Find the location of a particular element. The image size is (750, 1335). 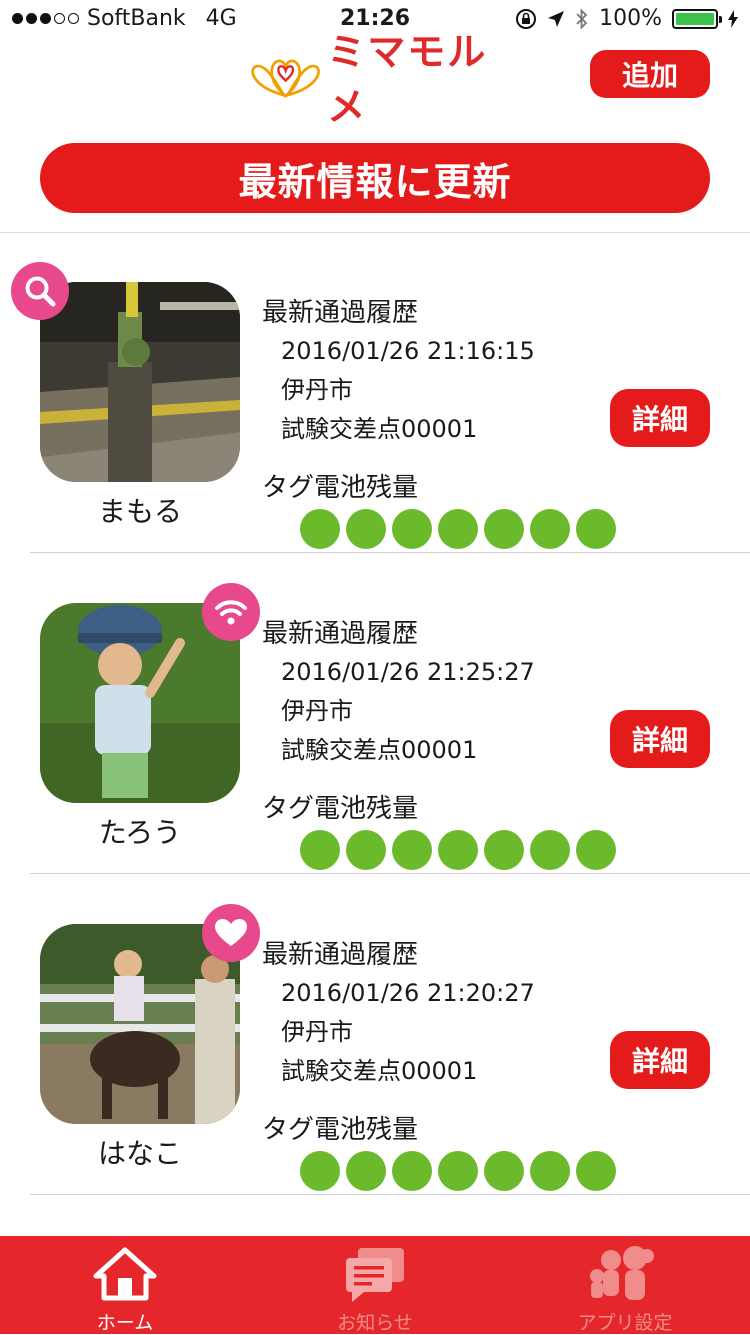

pass-datetime: 2016/01/26 21:20:27 is located at coordinates (408, 993).